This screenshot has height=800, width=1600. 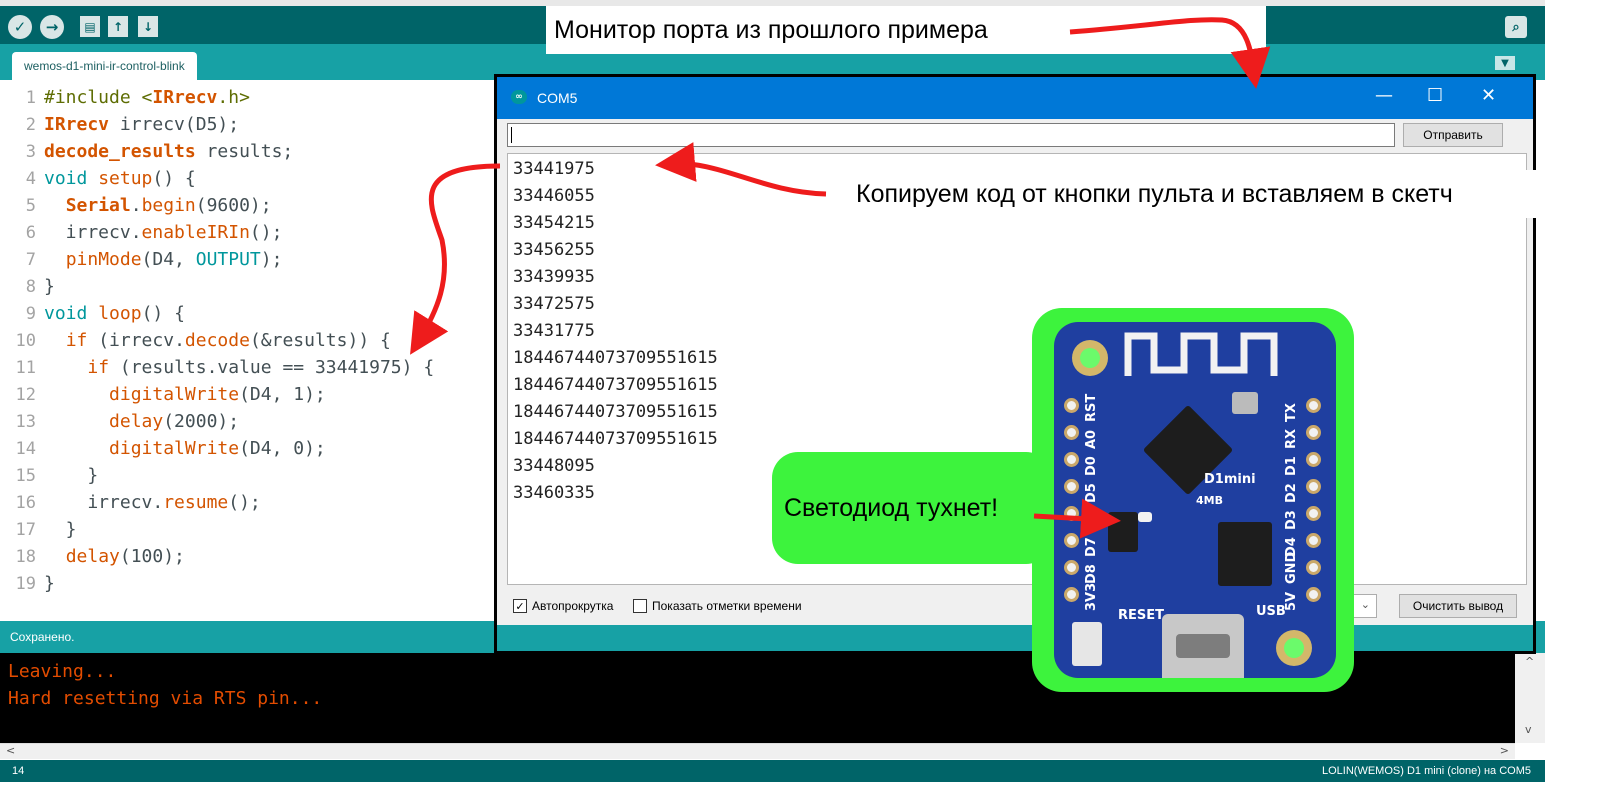 What do you see at coordinates (174, 448) in the screenshot?
I see `code-token: digitalWrite` at bounding box center [174, 448].